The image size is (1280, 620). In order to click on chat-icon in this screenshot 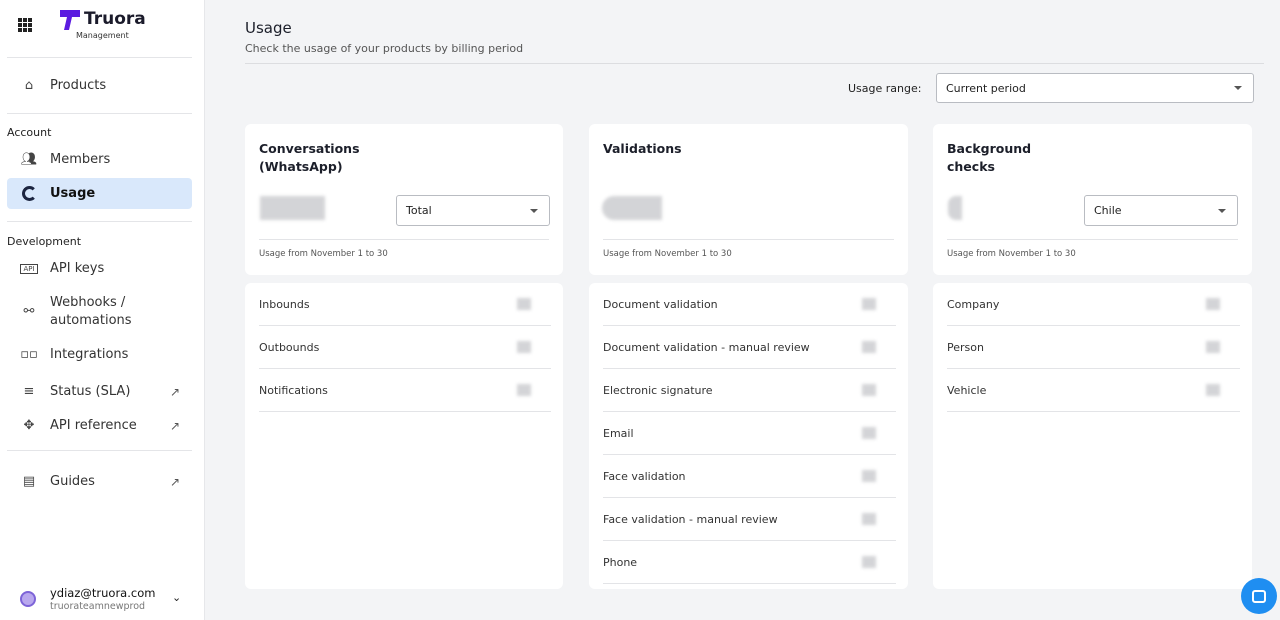, I will do `click(1259, 596)`.